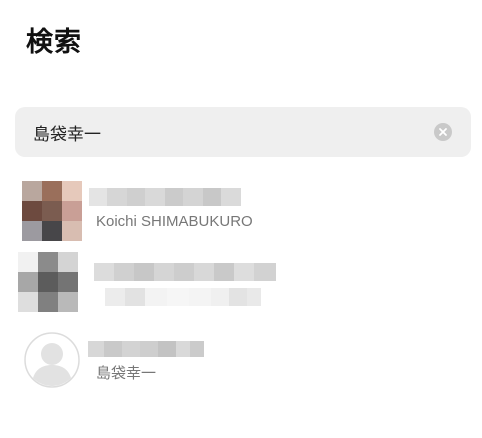 This screenshot has width=482, height=438. Describe the element at coordinates (174, 221) in the screenshot. I see `result-subtitle: Koichi SHIMABUKURO` at that location.